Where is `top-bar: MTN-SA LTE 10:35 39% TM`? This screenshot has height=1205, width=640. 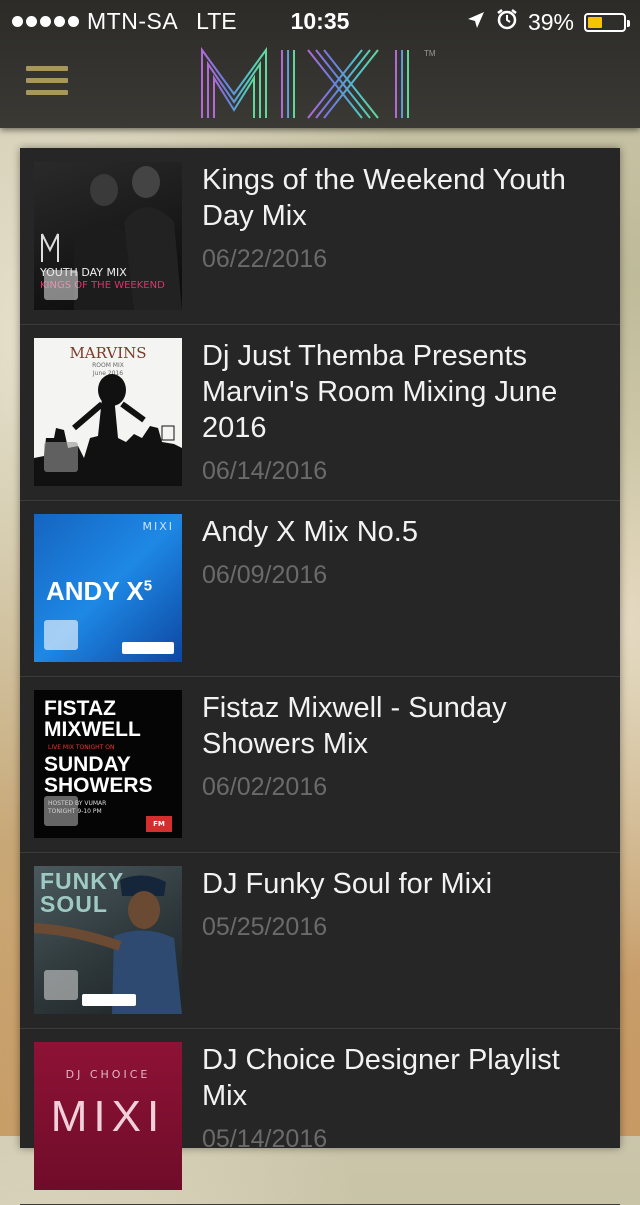 top-bar: MTN-SA LTE 10:35 39% TM is located at coordinates (320, 64).